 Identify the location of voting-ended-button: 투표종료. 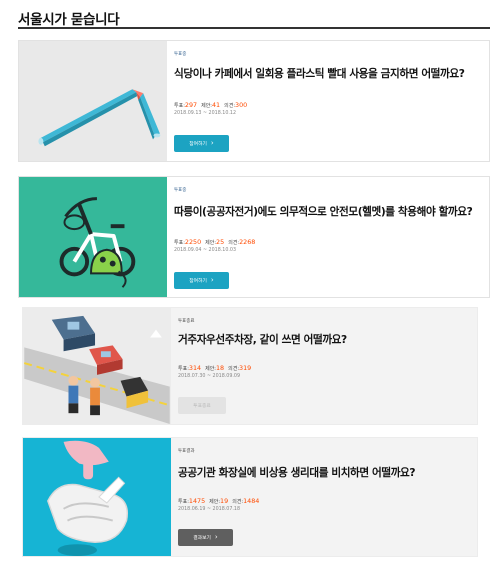
(202, 405).